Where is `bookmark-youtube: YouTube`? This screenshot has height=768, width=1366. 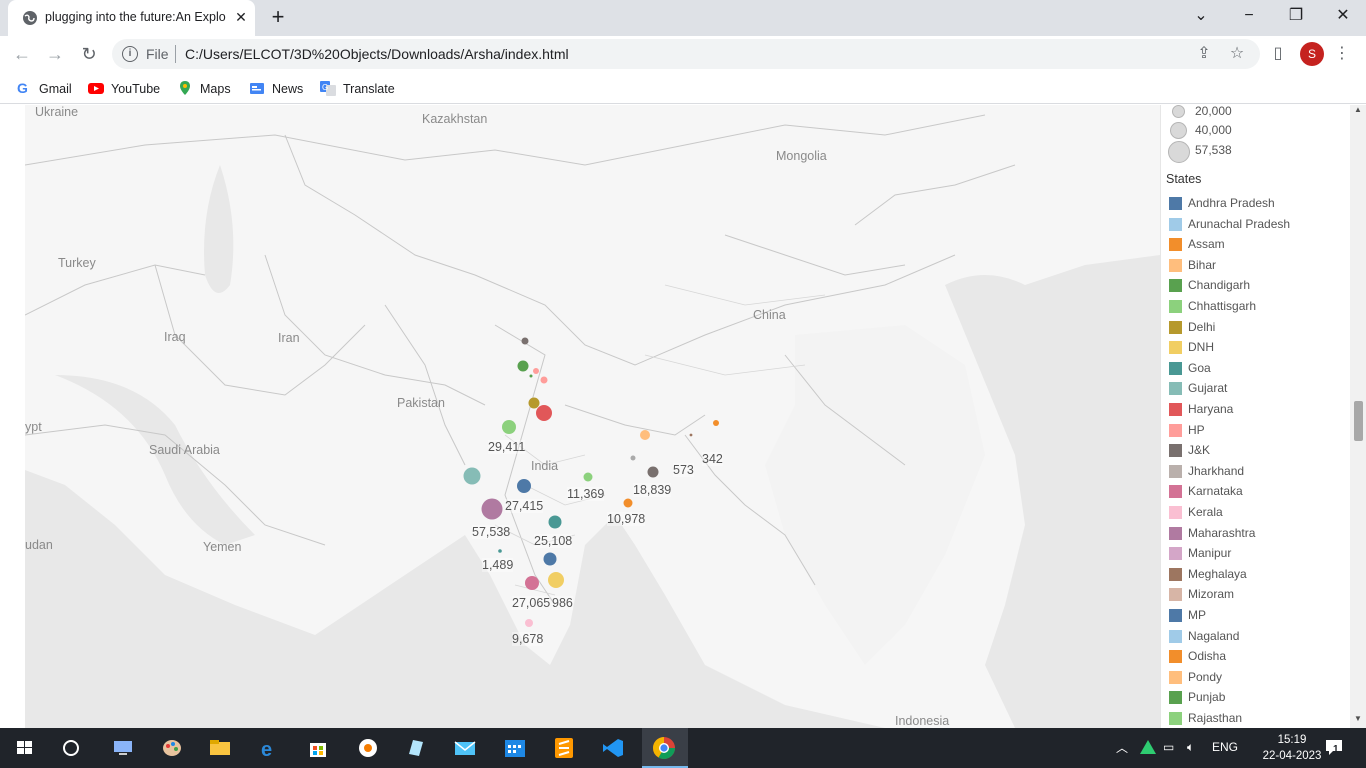 bookmark-youtube: YouTube is located at coordinates (124, 89).